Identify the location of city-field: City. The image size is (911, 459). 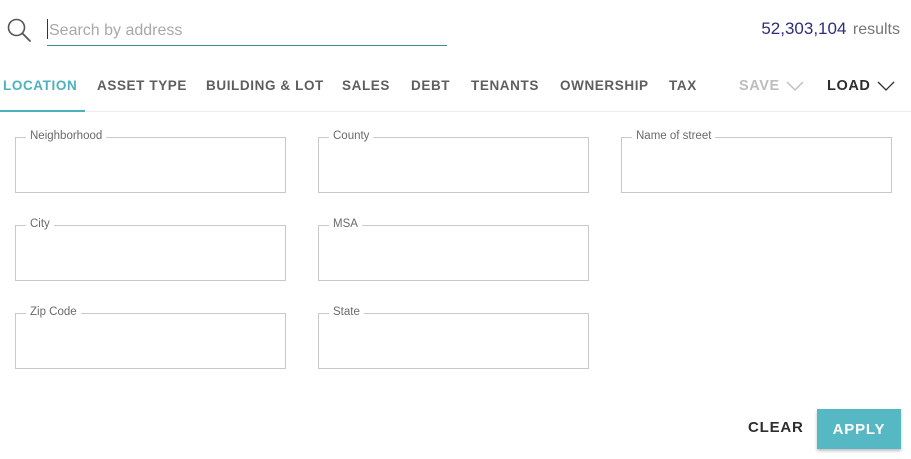
(150, 249).